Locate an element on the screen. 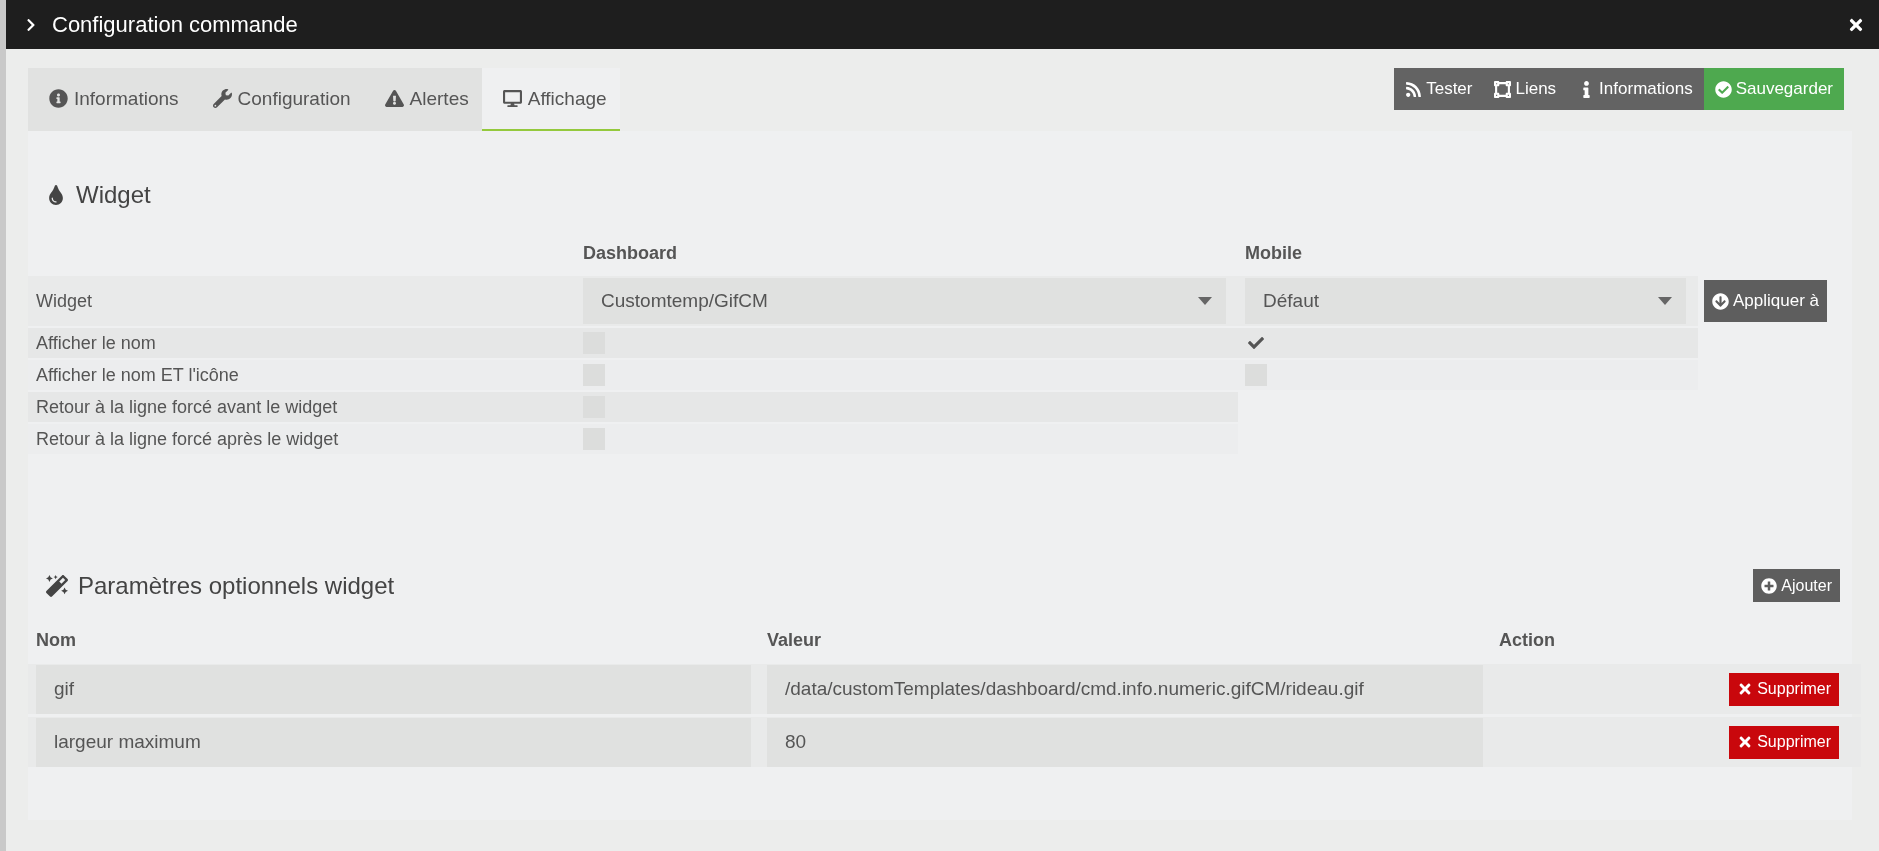 Image resolution: width=1879 pixels, height=851 pixels. row-label: Retour à la ligne forcé après le widget is located at coordinates (187, 439).